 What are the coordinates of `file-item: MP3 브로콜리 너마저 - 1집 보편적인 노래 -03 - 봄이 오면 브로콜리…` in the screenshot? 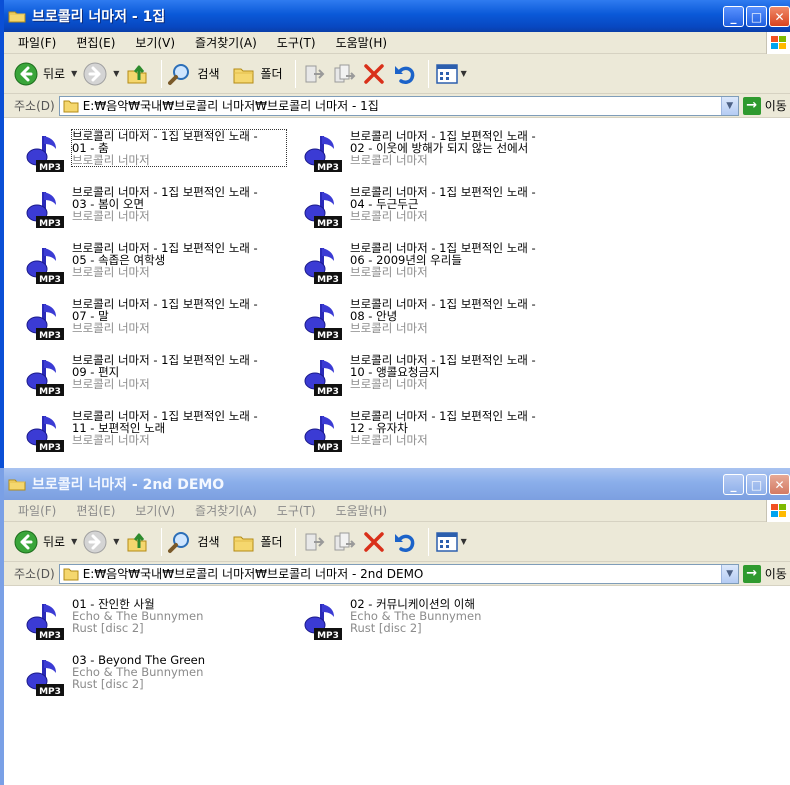 It's located at (147, 205).